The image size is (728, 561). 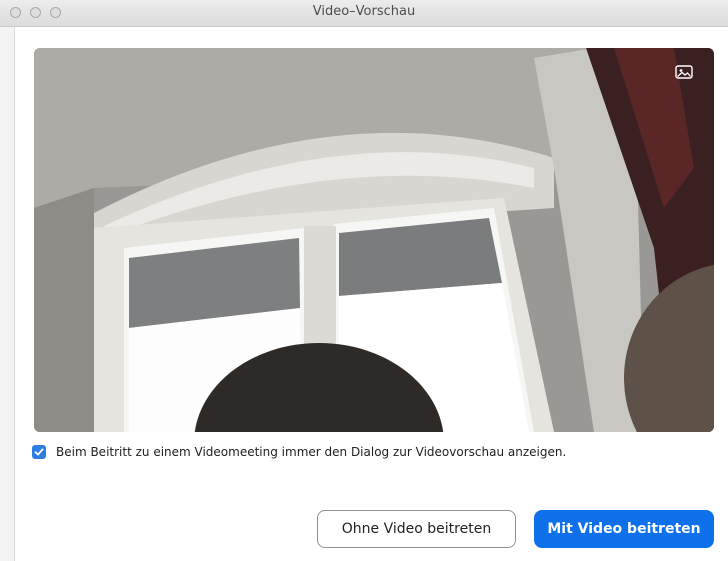 What do you see at coordinates (7, 280) in the screenshot?
I see `background-window-edge: g` at bounding box center [7, 280].